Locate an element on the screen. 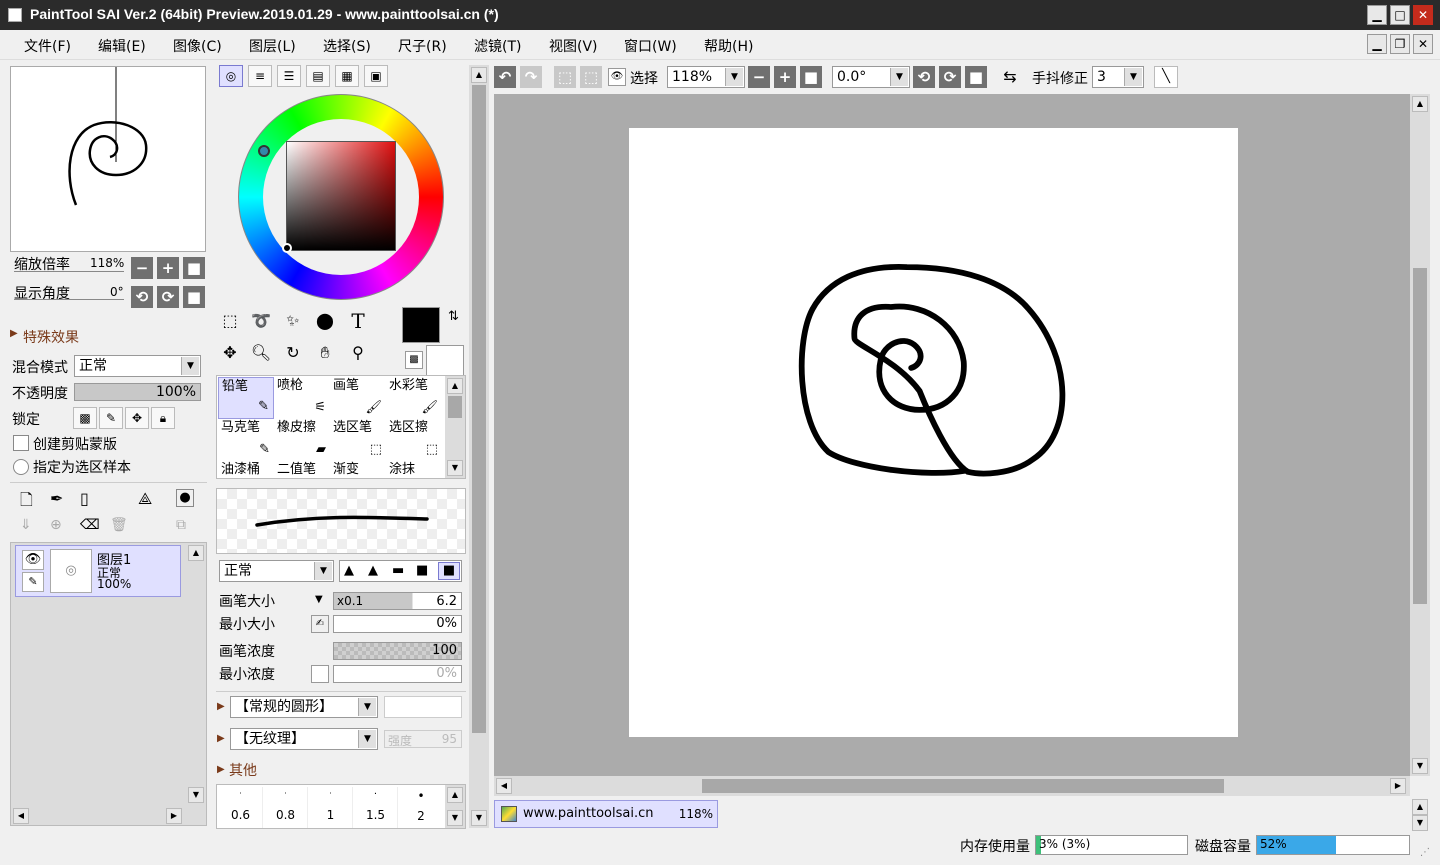 Image resolution: width=1440 pixels, height=865 pixels. angle-slider is located at coordinates (69, 299).